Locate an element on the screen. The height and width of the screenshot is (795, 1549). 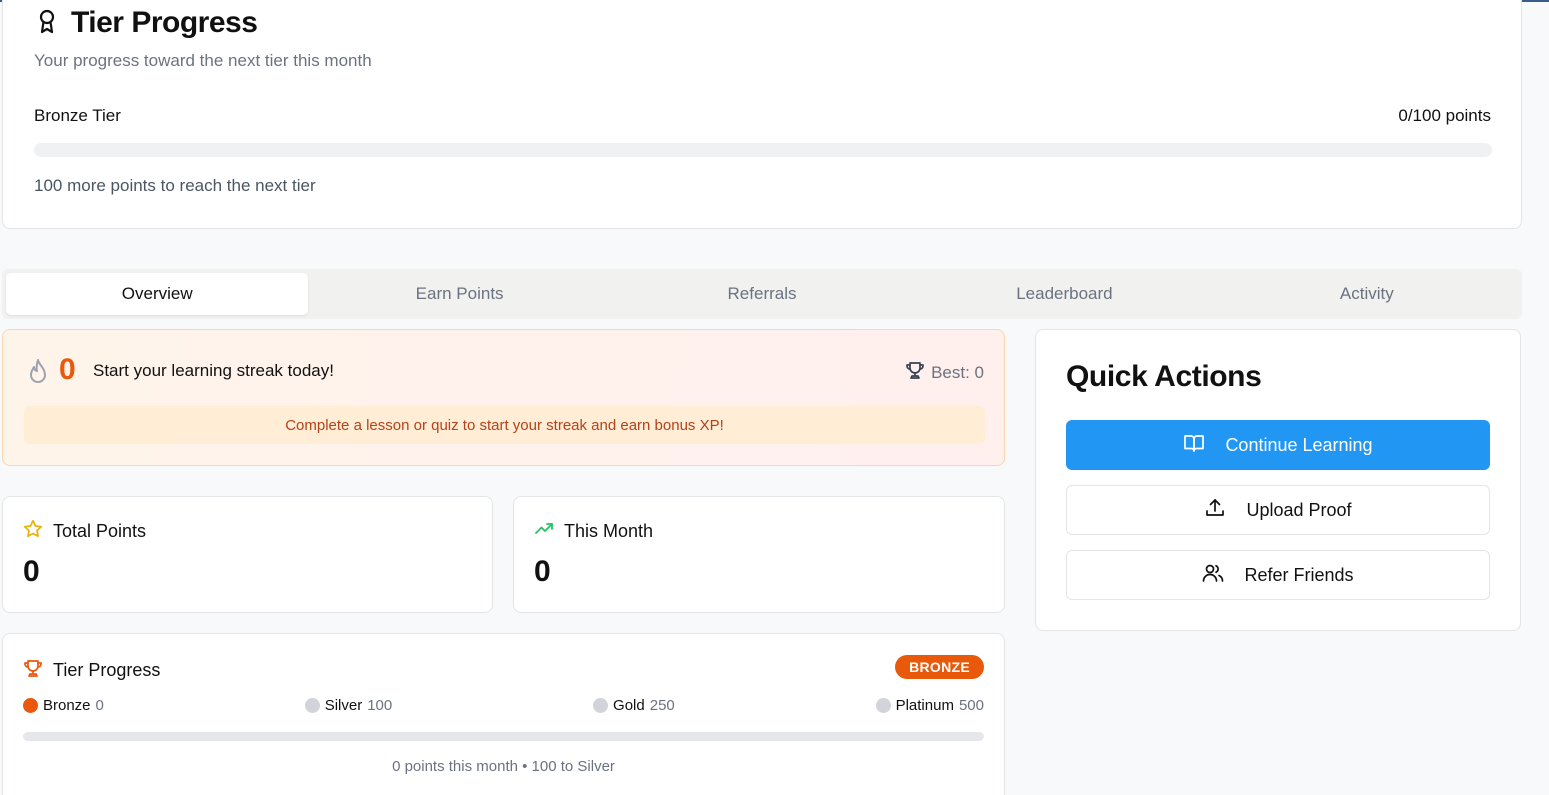
refer-friends-button: Refer Friends is located at coordinates (1278, 575).